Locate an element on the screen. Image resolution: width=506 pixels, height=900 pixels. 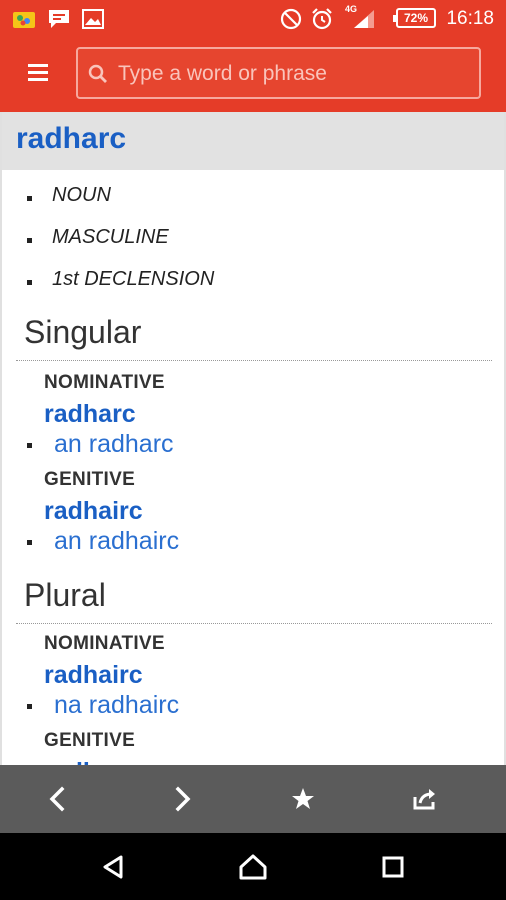
menu-icon is located at coordinates (39, 73).